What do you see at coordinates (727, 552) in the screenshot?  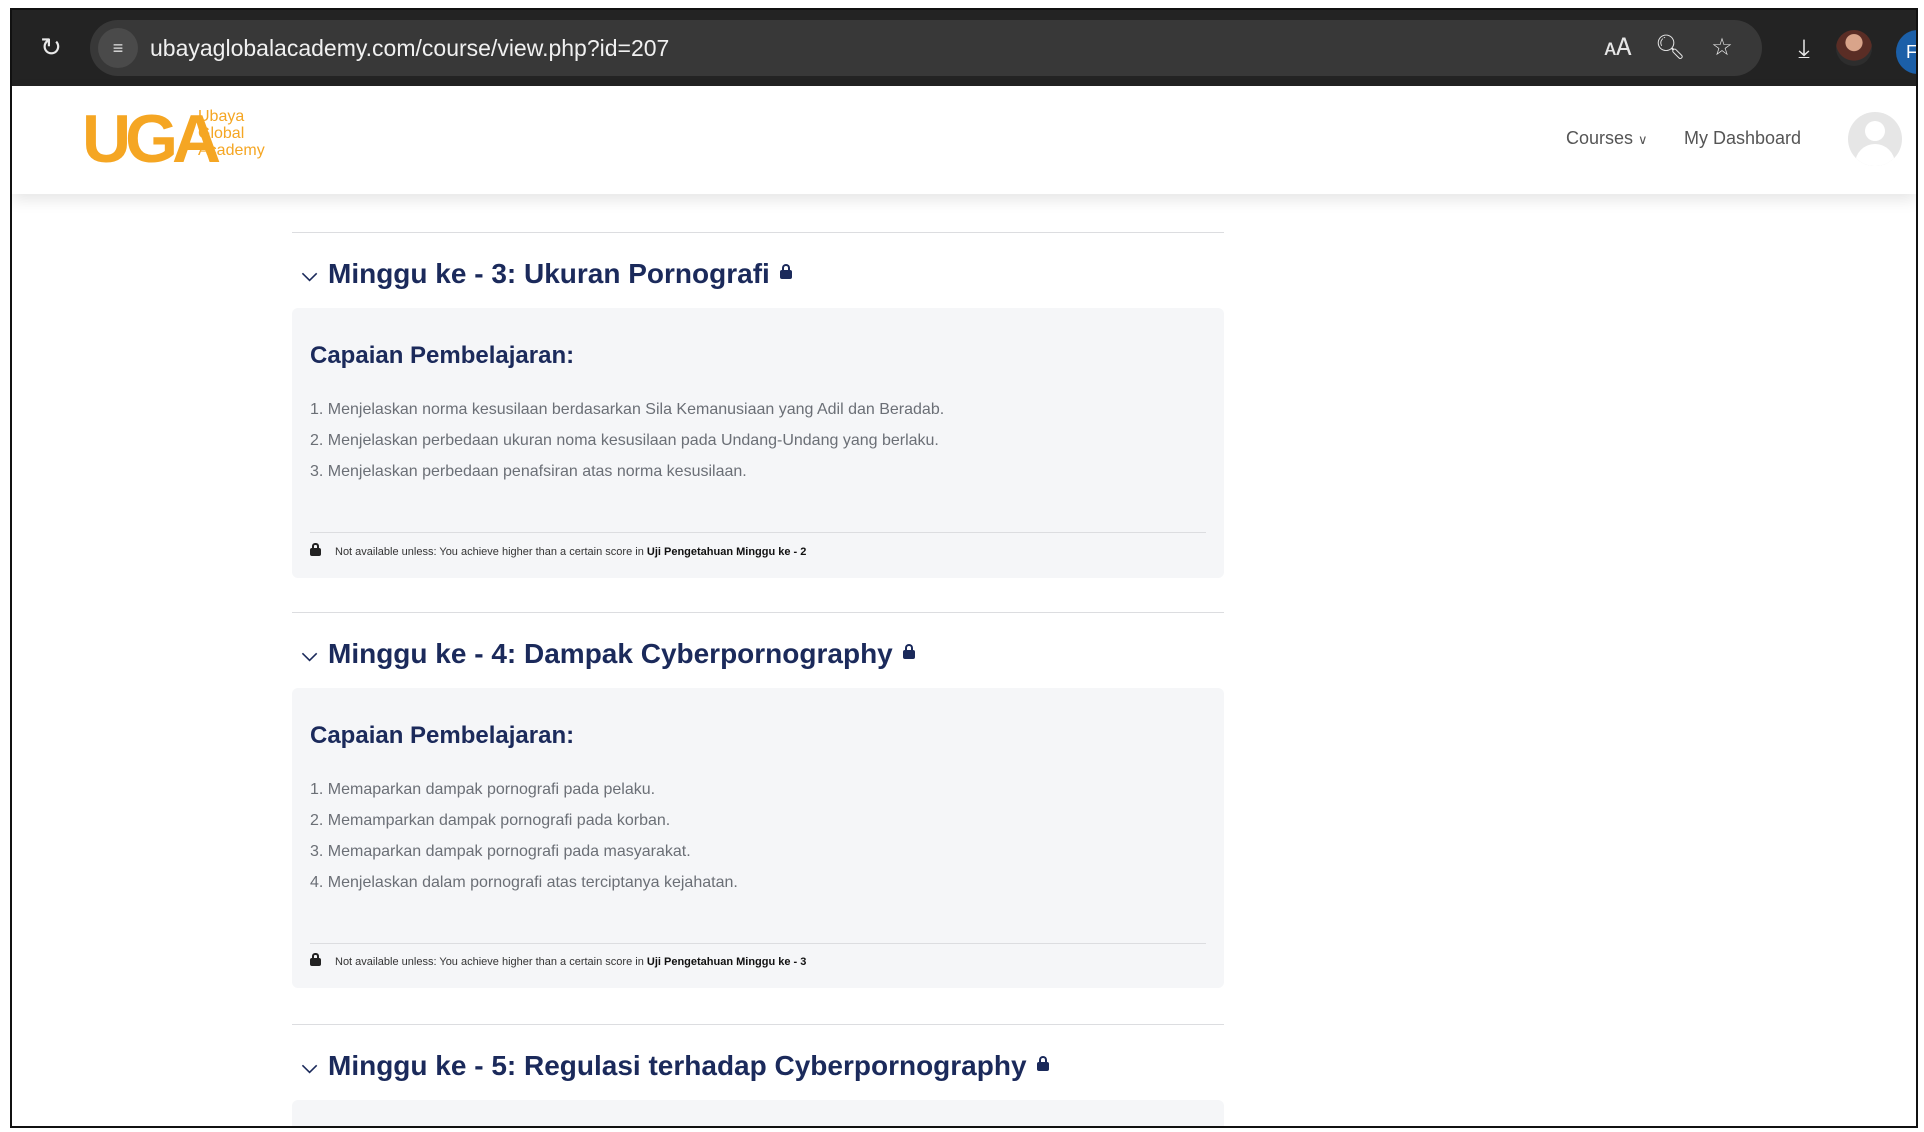 I see `restriction-target-link: Uji Pengetahuan Minggu ke - 2` at bounding box center [727, 552].